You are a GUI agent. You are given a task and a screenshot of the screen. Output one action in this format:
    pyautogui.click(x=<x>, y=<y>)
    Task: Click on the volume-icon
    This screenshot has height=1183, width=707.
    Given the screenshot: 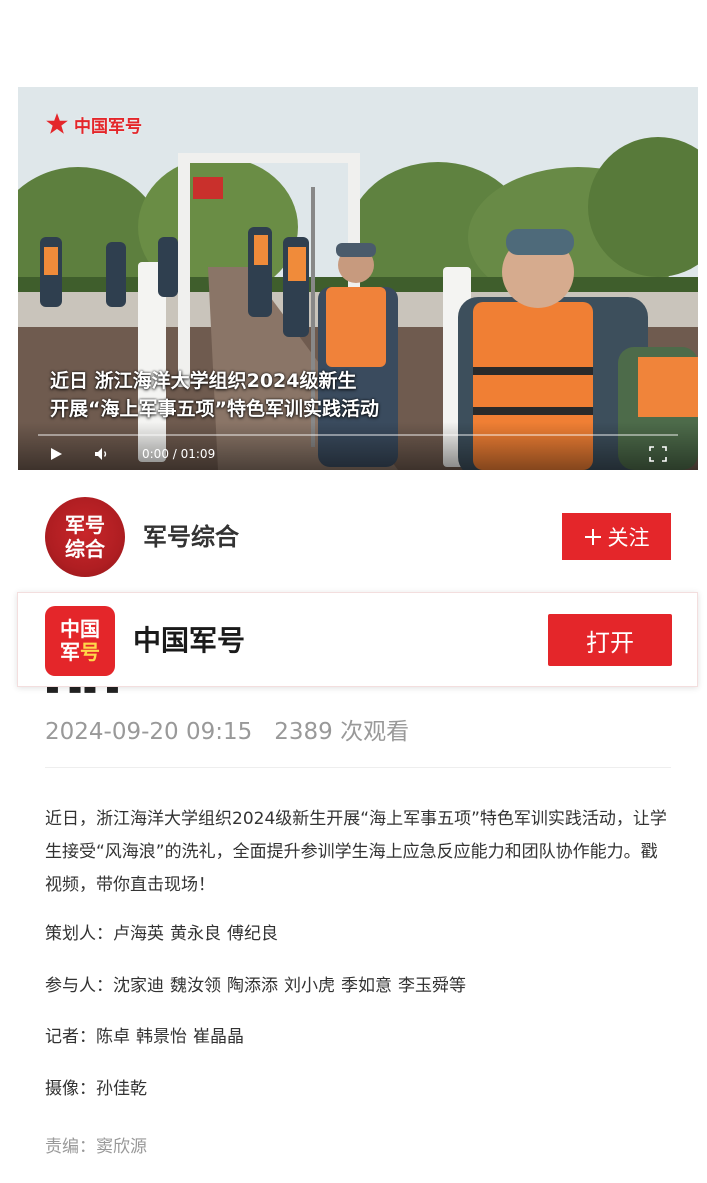 What is the action you would take?
    pyautogui.click(x=101, y=454)
    